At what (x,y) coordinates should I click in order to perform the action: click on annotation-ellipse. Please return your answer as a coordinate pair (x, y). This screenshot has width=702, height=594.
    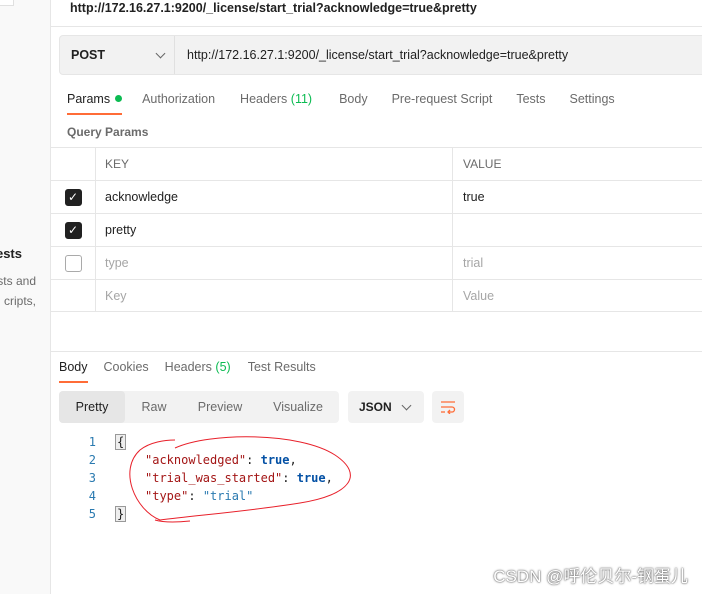
    Looking at the image, I should click on (240, 479).